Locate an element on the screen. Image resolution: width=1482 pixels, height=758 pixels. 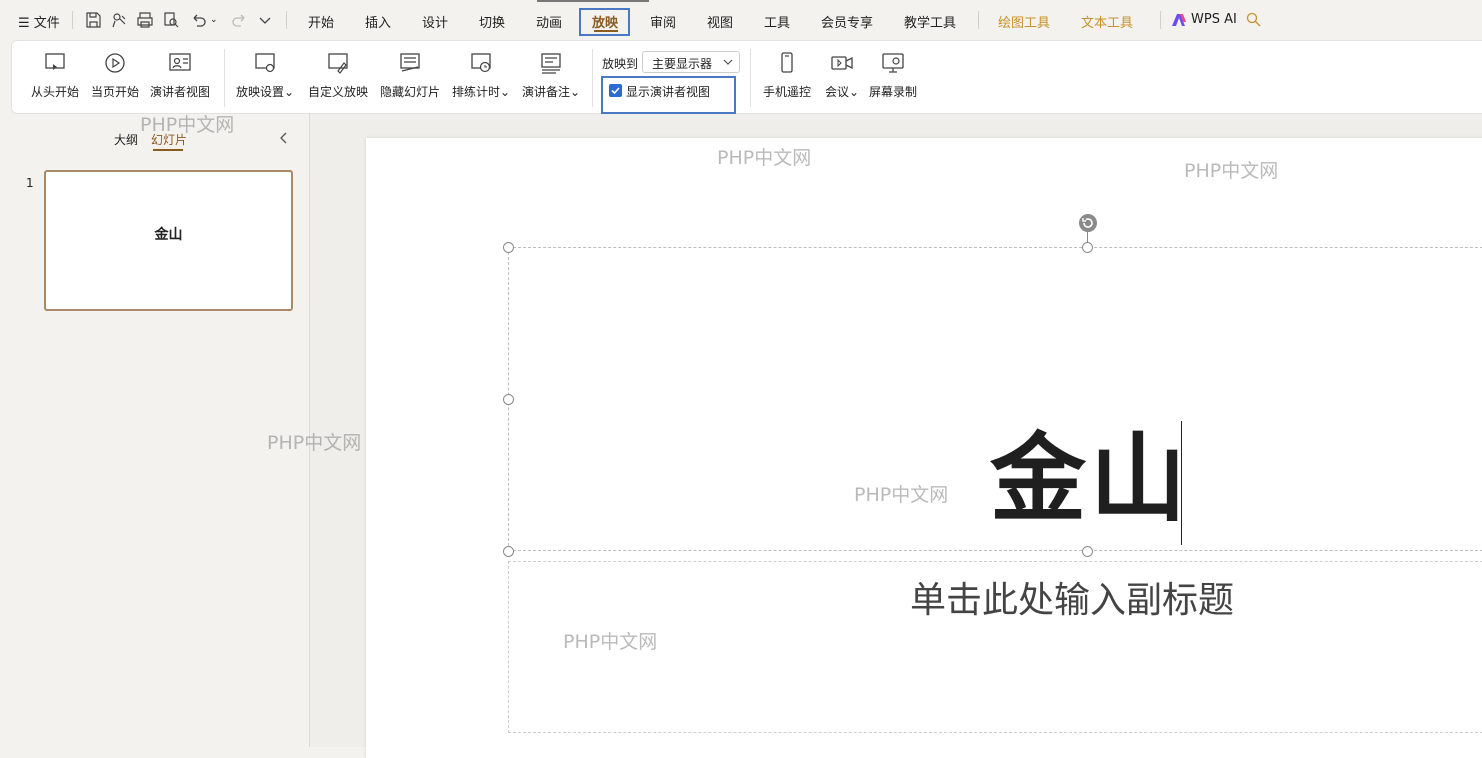
tab-tools: 工具 is located at coordinates (777, 21).